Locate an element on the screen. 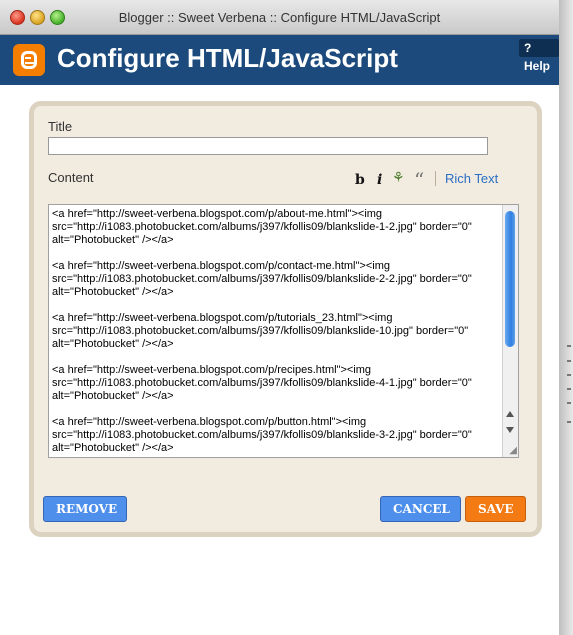 The image size is (573, 635). title-input is located at coordinates (268, 146).